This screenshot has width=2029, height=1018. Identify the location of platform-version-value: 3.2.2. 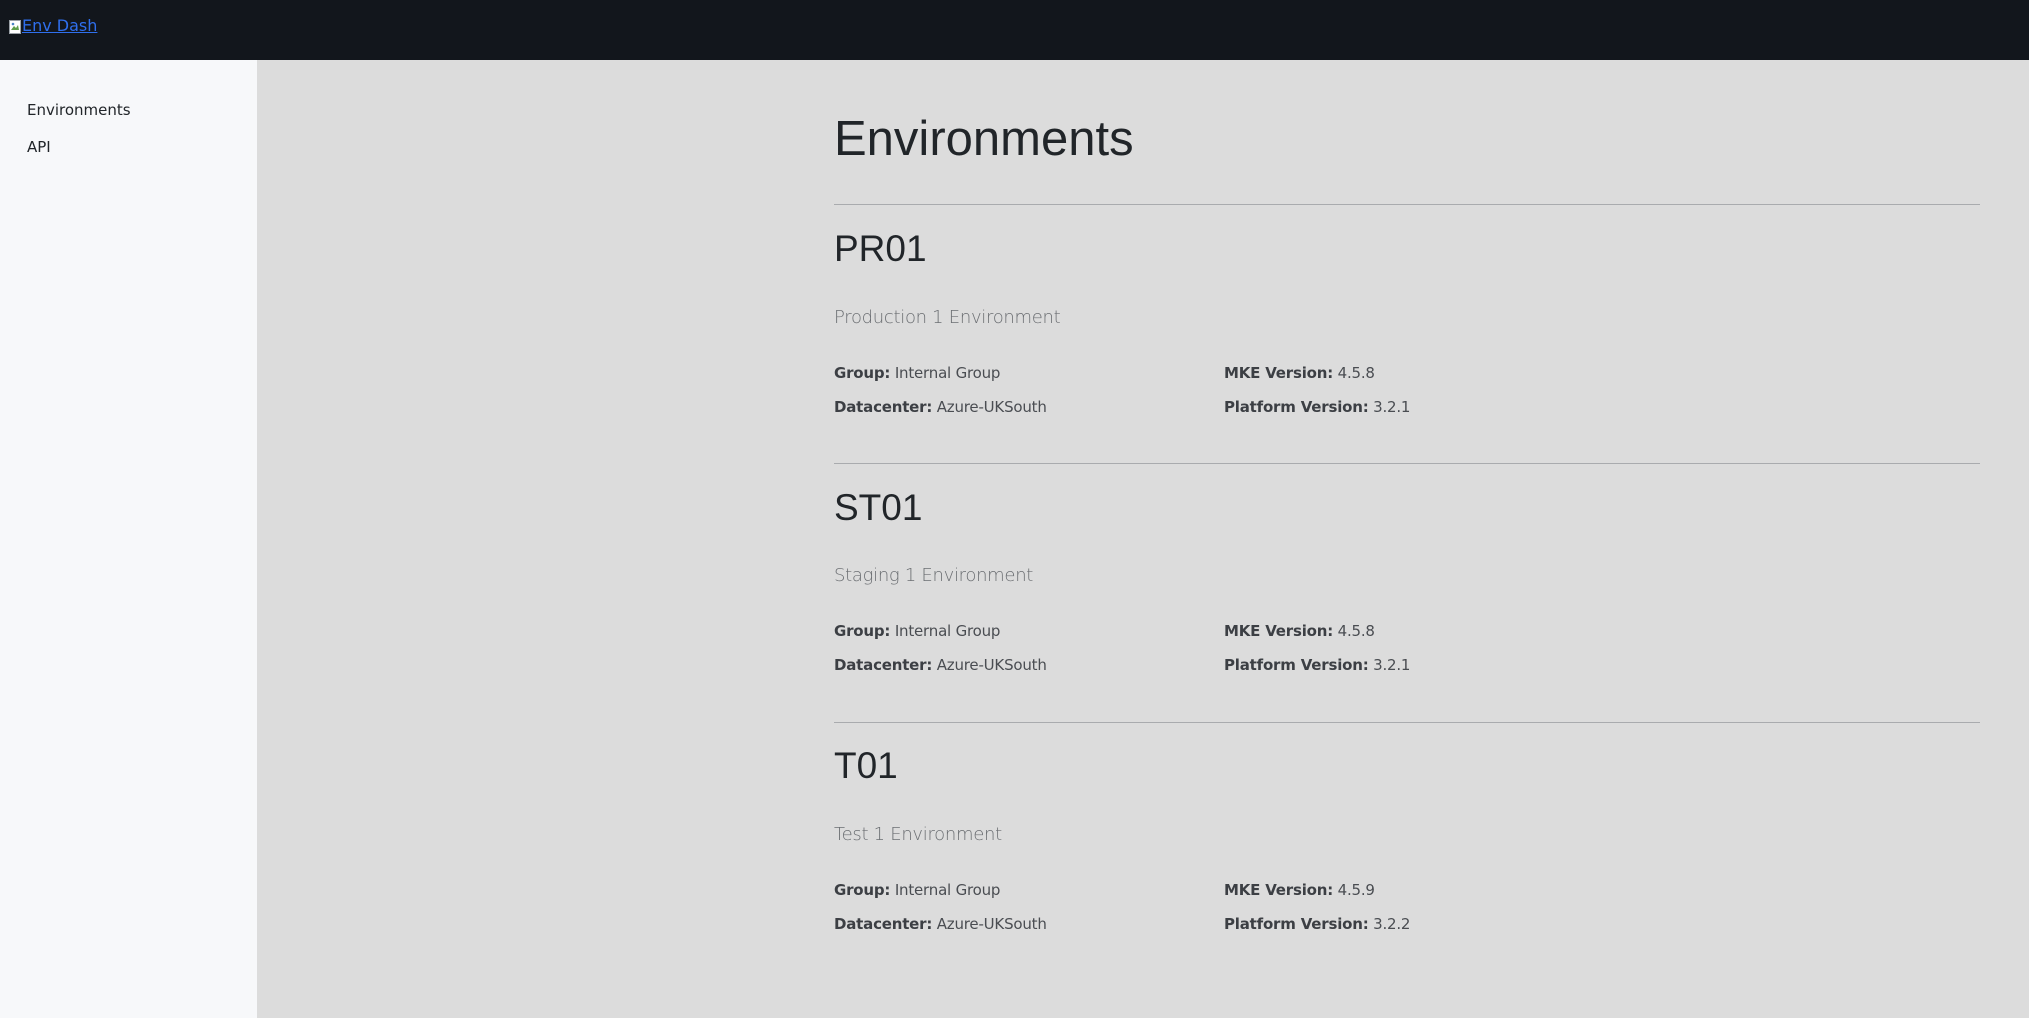
(1392, 924).